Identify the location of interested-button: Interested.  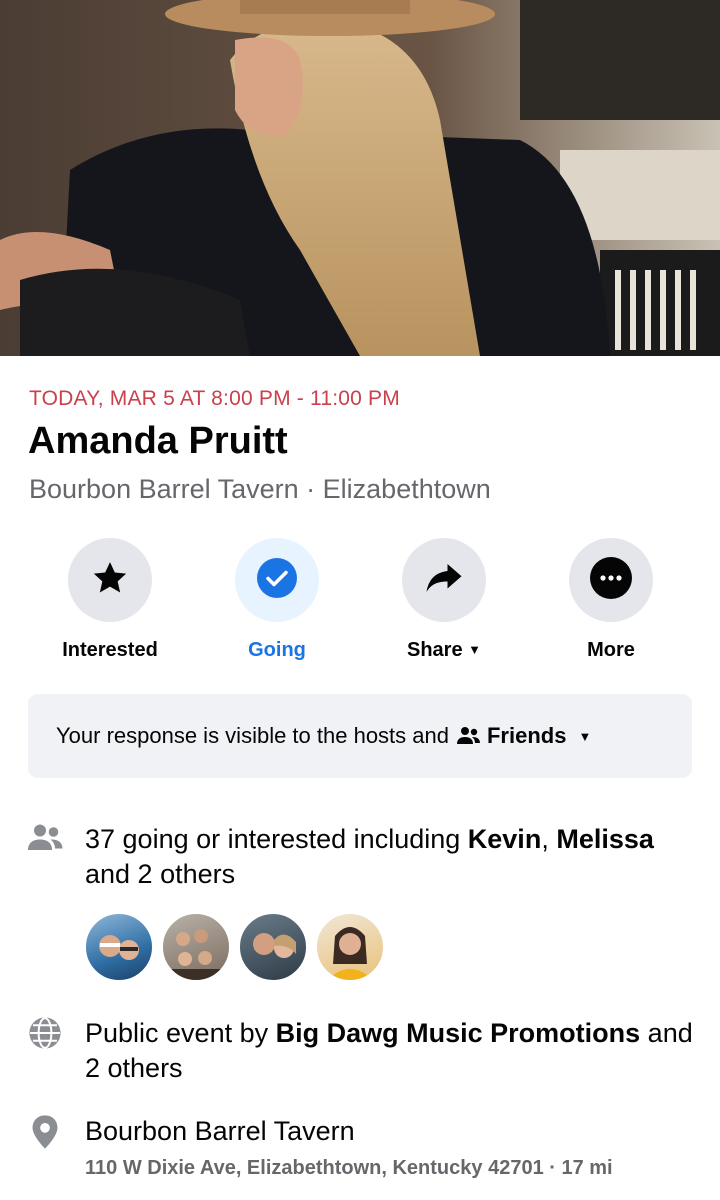
(110, 600).